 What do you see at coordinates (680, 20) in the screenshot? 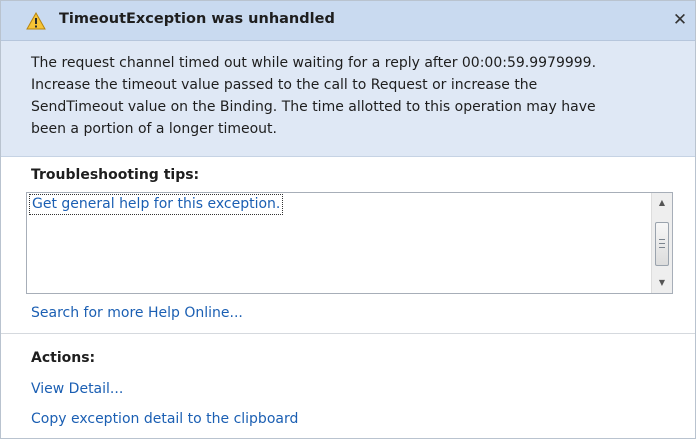
I see `close-icon: ✕` at bounding box center [680, 20].